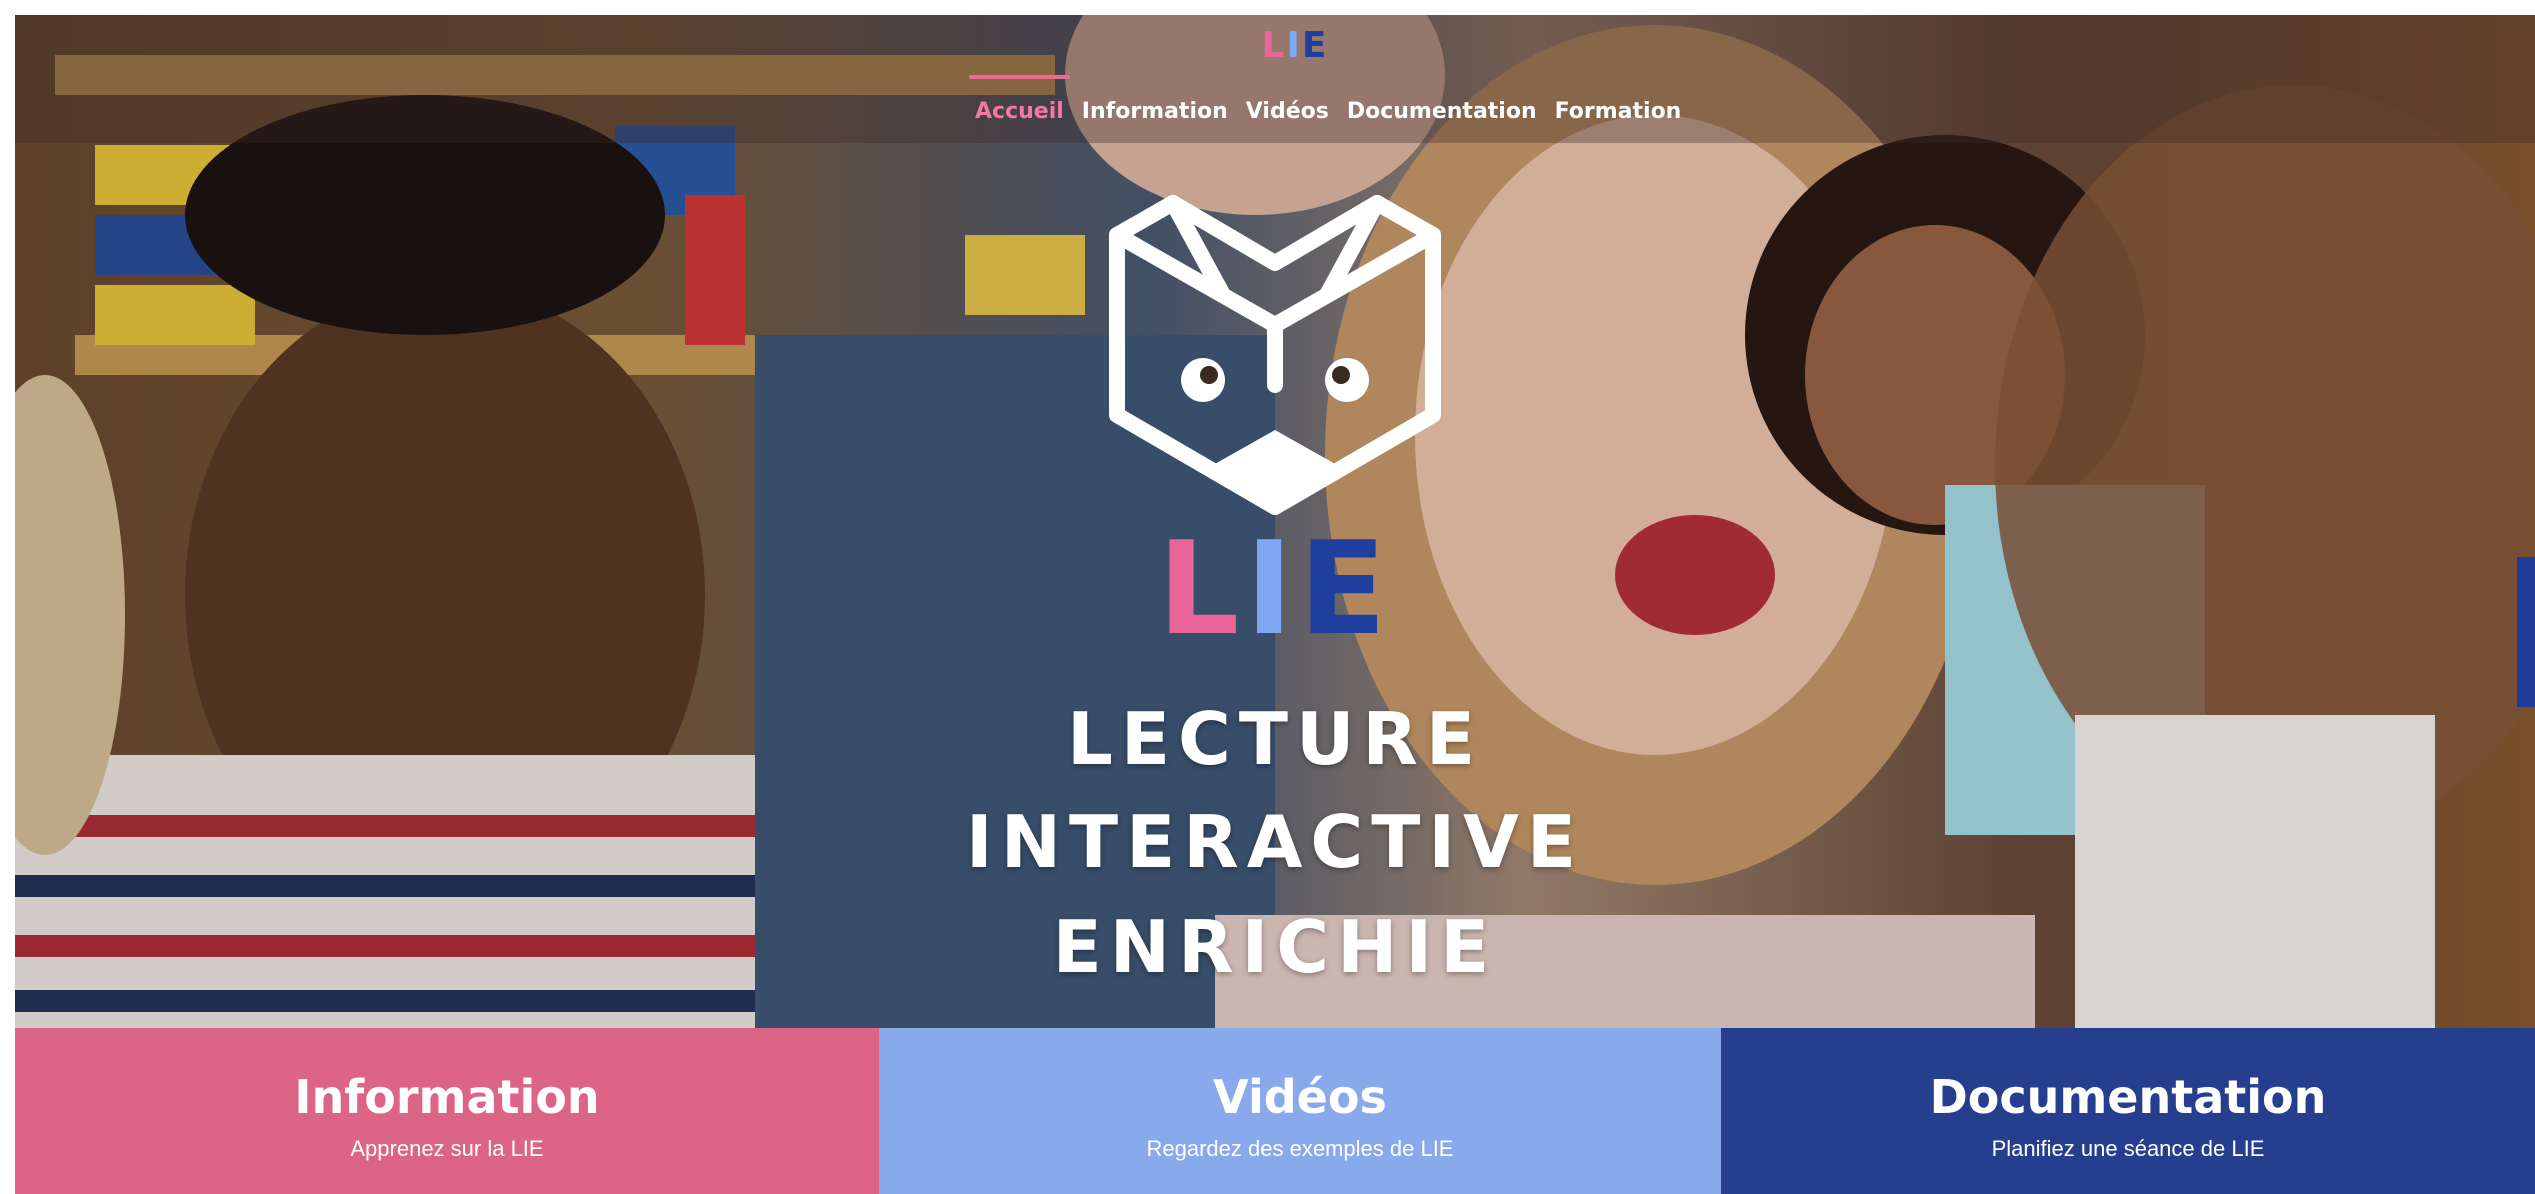 This screenshot has width=2535, height=1194. Describe the element at coordinates (1618, 111) in the screenshot. I see `nav-item-formation: Formation` at that location.